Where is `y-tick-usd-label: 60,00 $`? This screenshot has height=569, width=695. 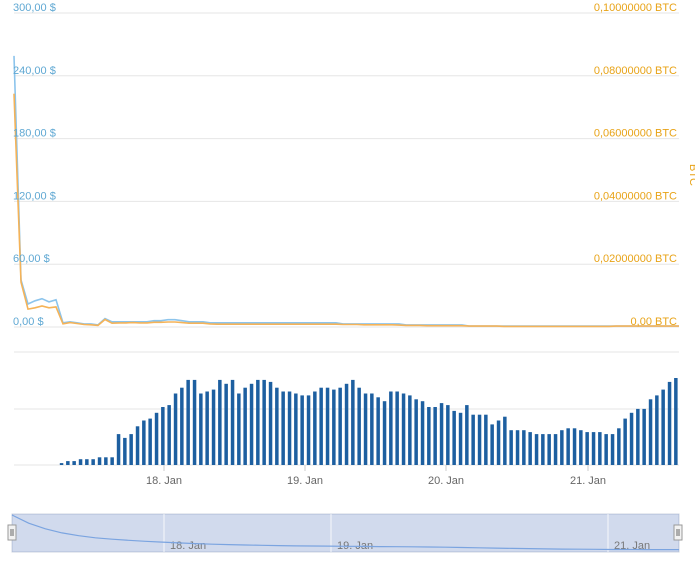
y-tick-usd-label: 60,00 $ is located at coordinates (31, 259).